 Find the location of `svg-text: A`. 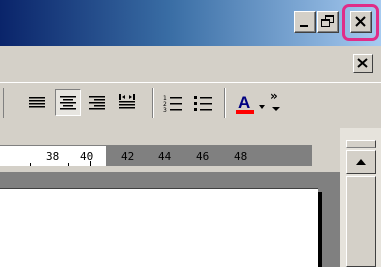

svg-text: A is located at coordinates (244, 102).